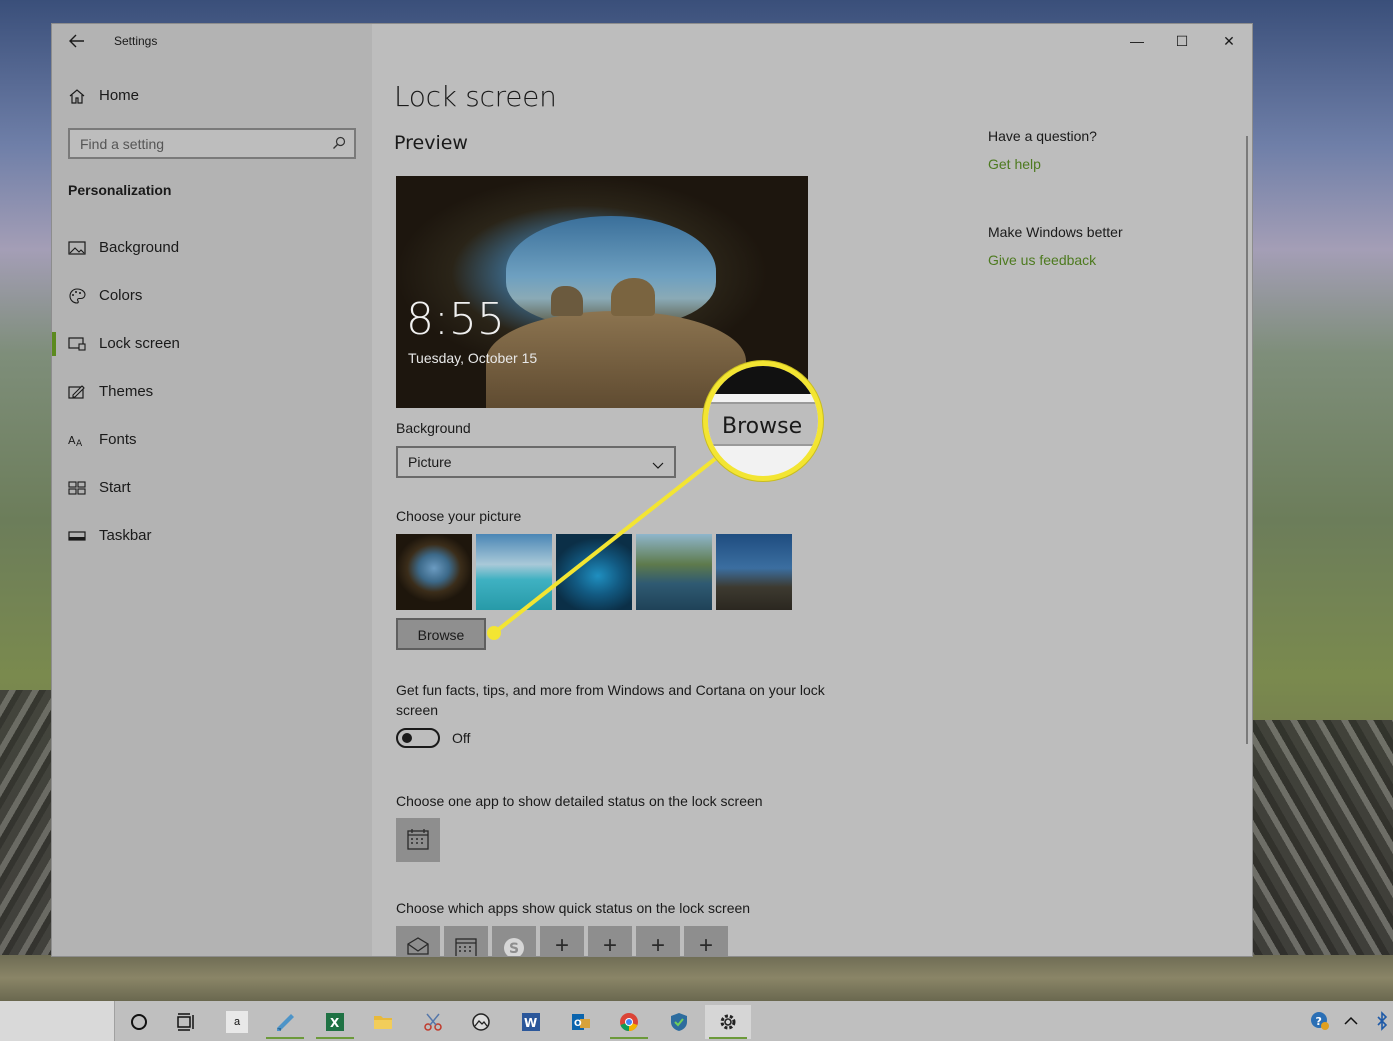 Image resolution: width=1393 pixels, height=1041 pixels. What do you see at coordinates (72, 440) in the screenshot?
I see `svg-text: A` at bounding box center [72, 440].